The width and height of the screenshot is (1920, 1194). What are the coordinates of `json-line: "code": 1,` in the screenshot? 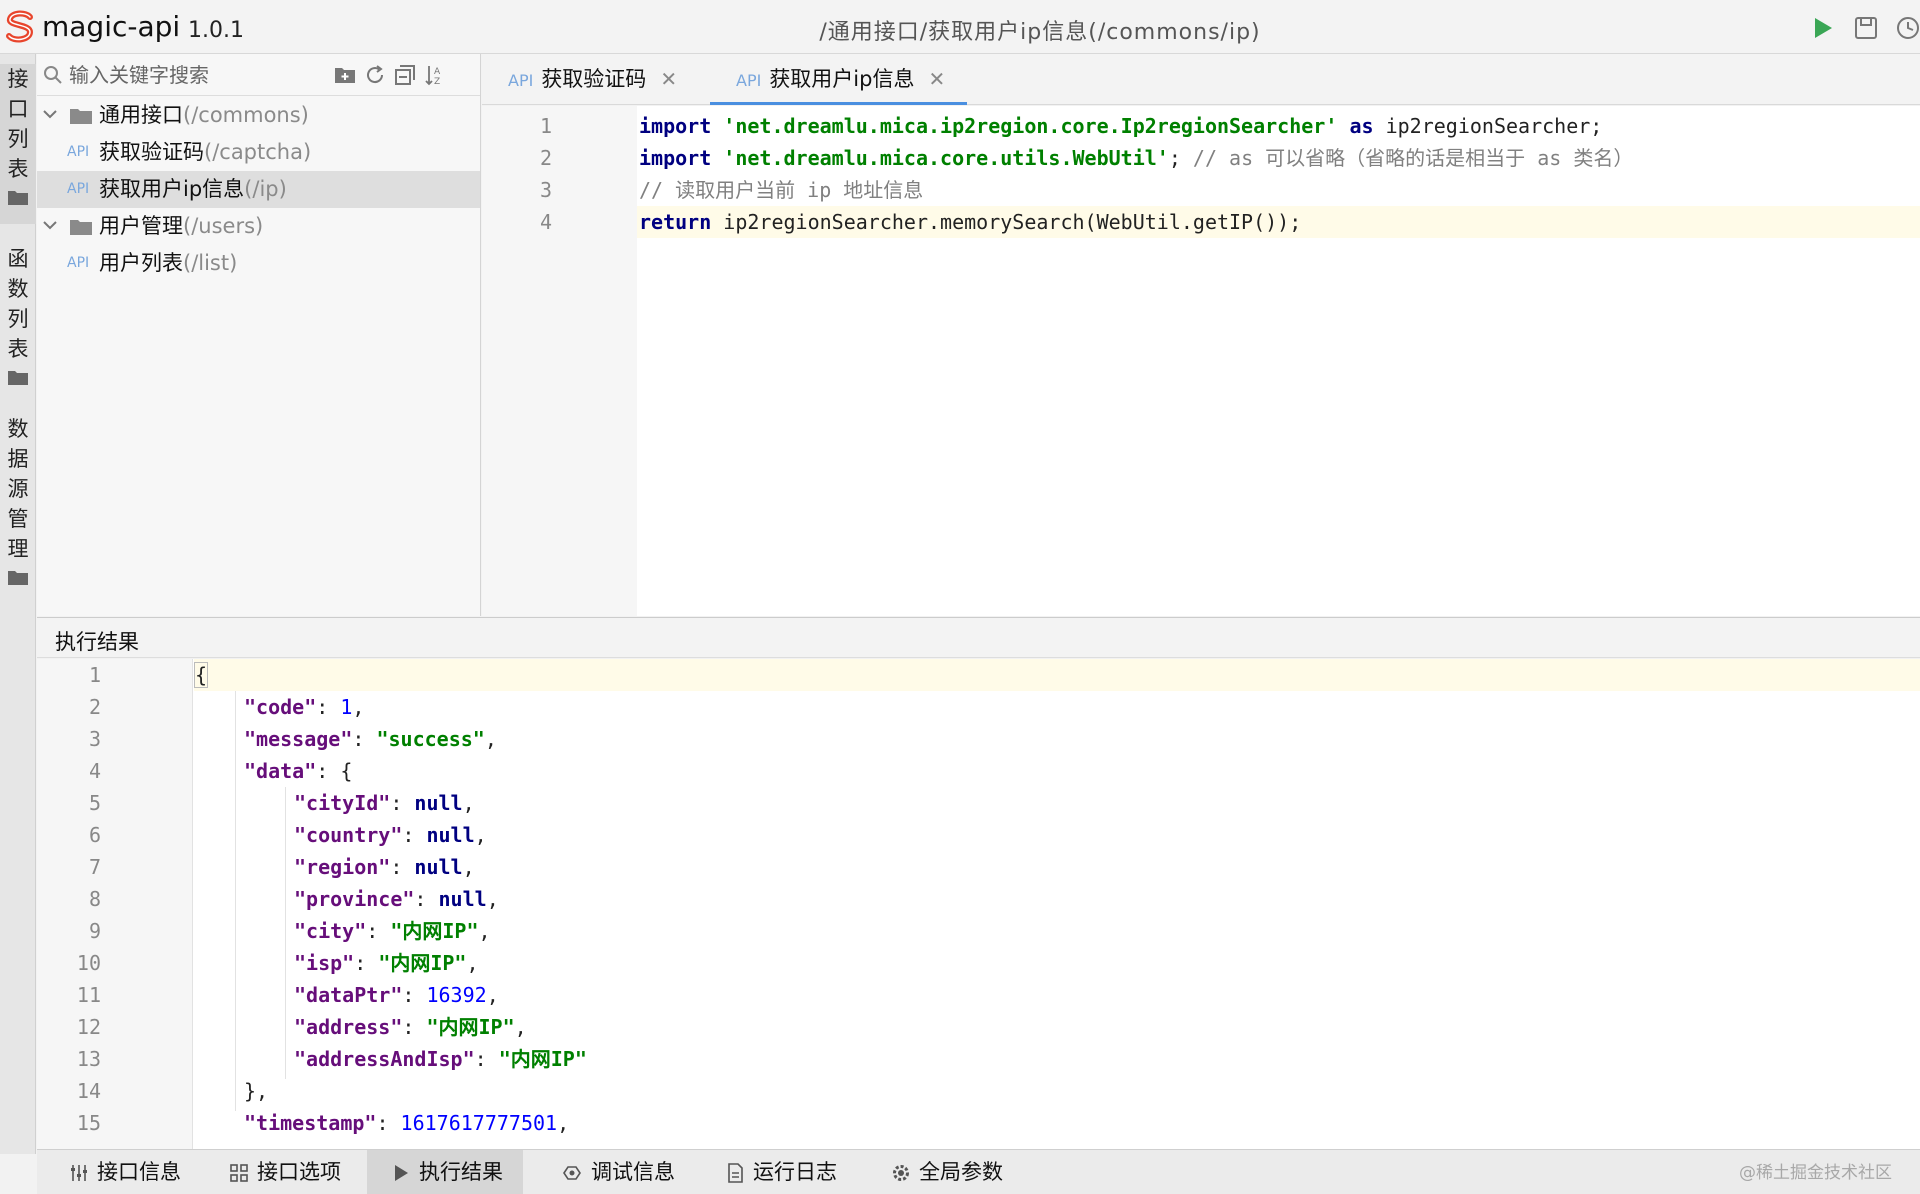 It's located at (304, 707).